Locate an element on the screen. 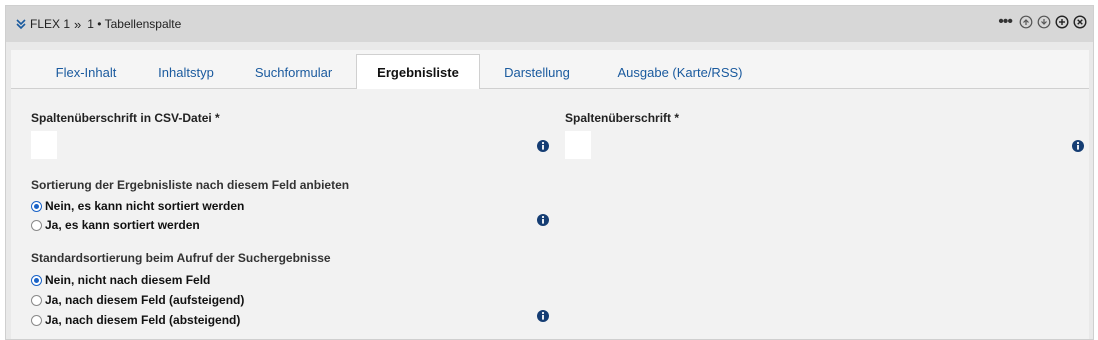 This screenshot has height=340, width=1098. default-sort-option-desc: Ja, nach diesem Feld (absteigend) is located at coordinates (135, 320).